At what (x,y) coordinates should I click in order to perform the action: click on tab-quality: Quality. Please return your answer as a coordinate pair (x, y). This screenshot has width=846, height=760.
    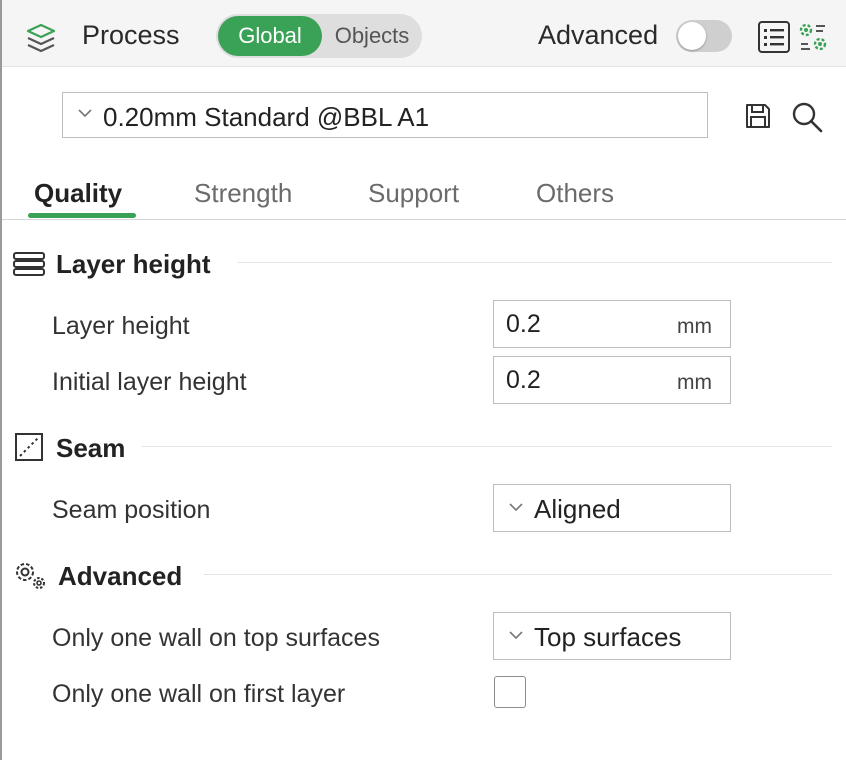
    Looking at the image, I should click on (78, 193).